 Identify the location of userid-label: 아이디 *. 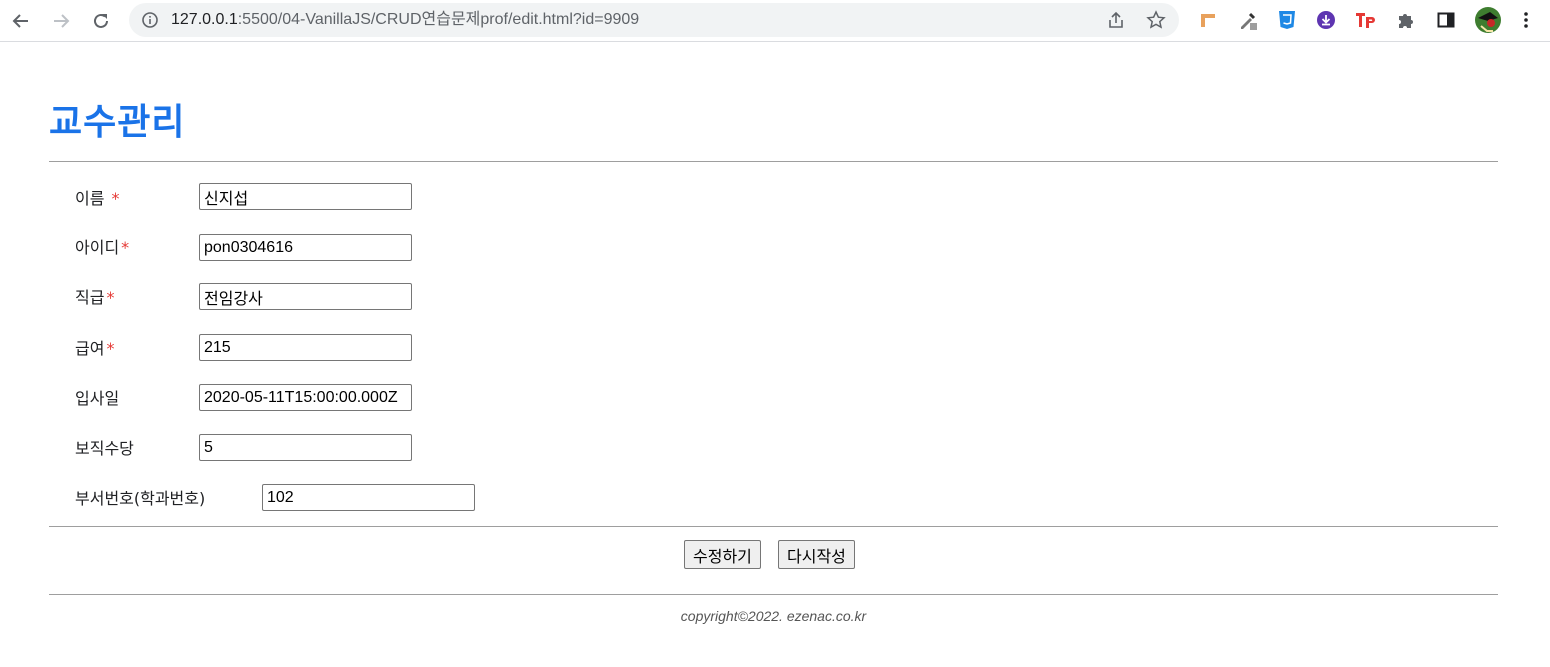
(102, 246).